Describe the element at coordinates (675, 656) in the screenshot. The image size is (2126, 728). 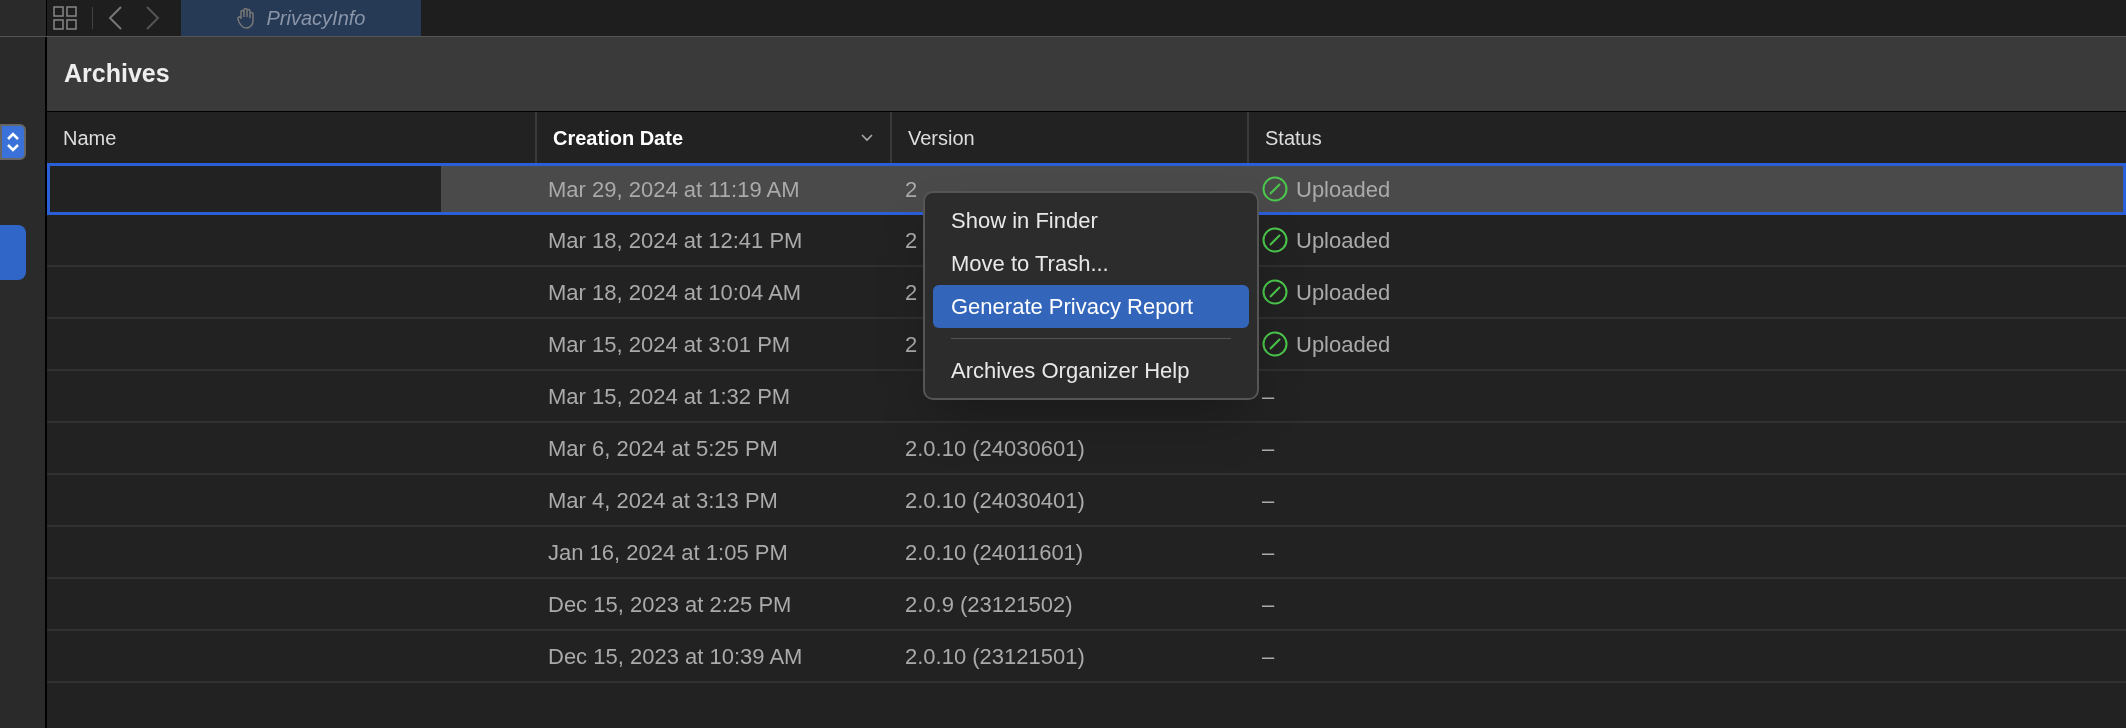
I see `date-cell: Dec 15, 2023 at 10:39 AM` at that location.